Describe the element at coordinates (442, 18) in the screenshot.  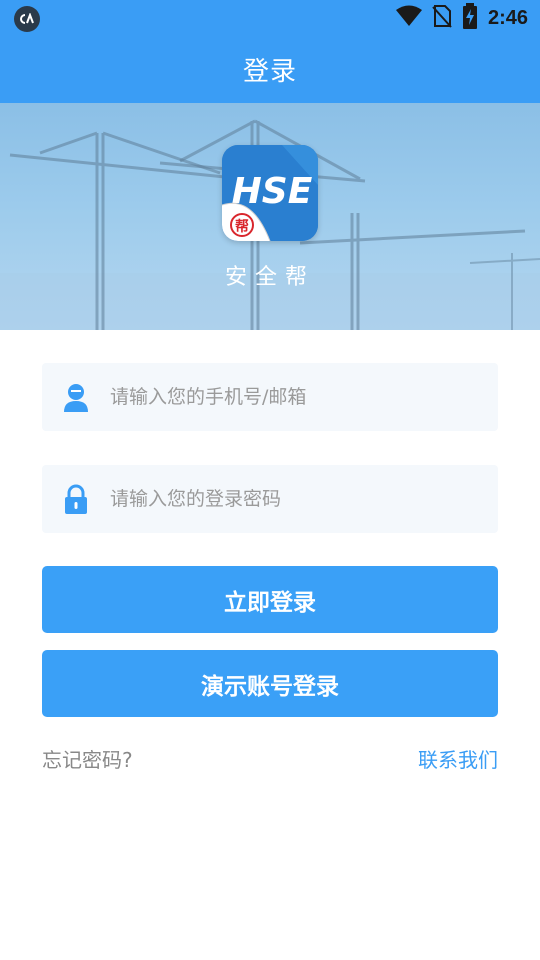
I see `no-sim-icon` at that location.